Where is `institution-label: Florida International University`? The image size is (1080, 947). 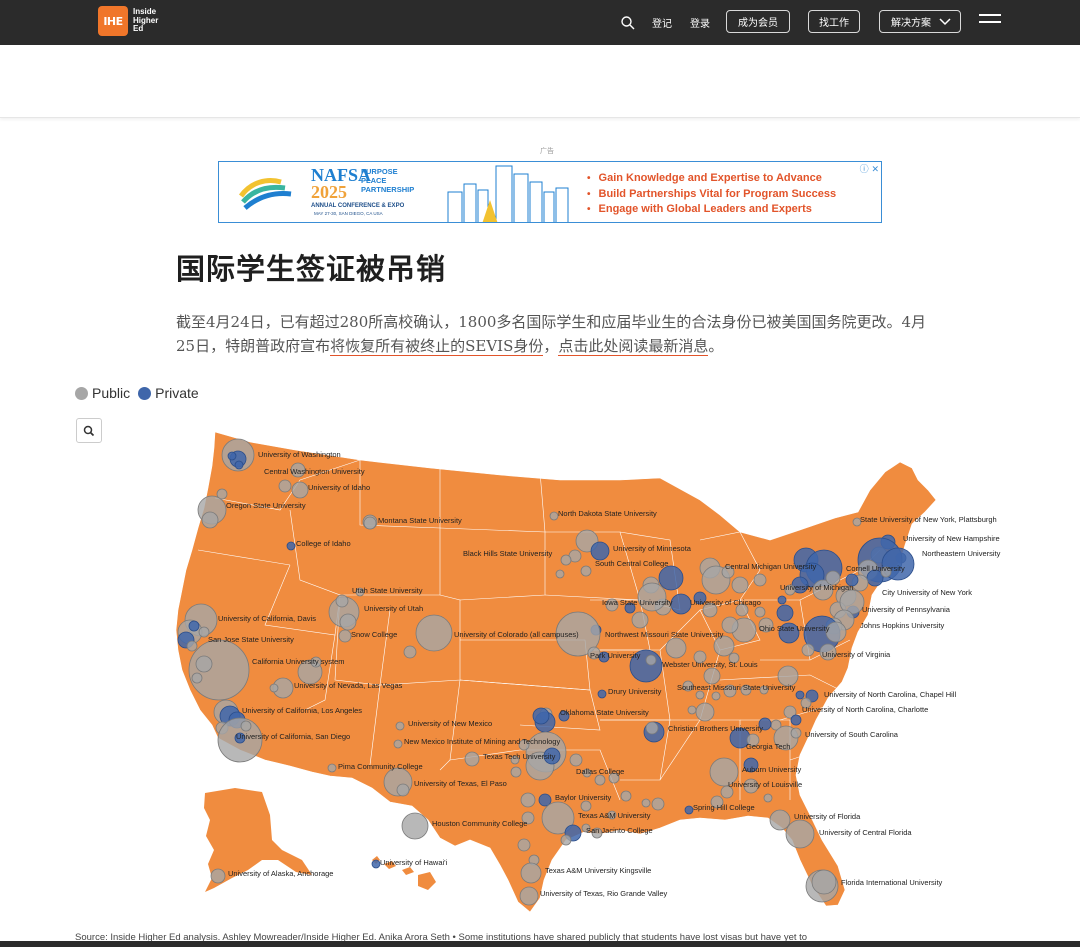
institution-label: Florida International University is located at coordinates (892, 882).